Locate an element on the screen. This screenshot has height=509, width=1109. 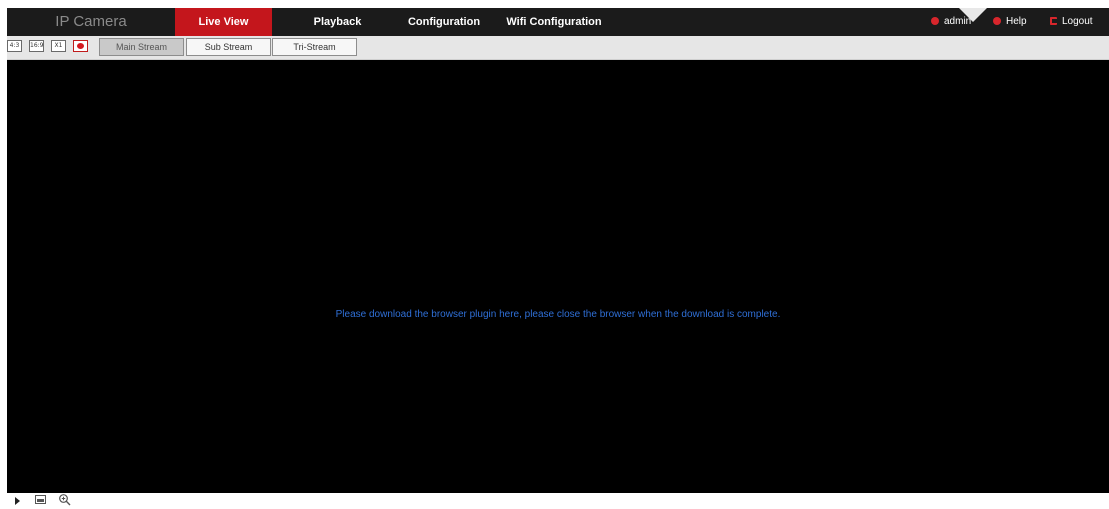
record-icon is located at coordinates (80, 46).